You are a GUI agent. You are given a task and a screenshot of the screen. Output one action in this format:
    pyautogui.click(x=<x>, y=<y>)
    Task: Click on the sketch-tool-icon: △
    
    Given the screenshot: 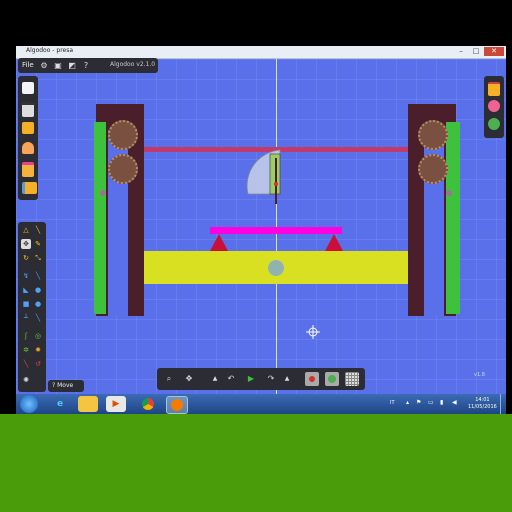 What is the action you would take?
    pyautogui.click(x=26, y=230)
    